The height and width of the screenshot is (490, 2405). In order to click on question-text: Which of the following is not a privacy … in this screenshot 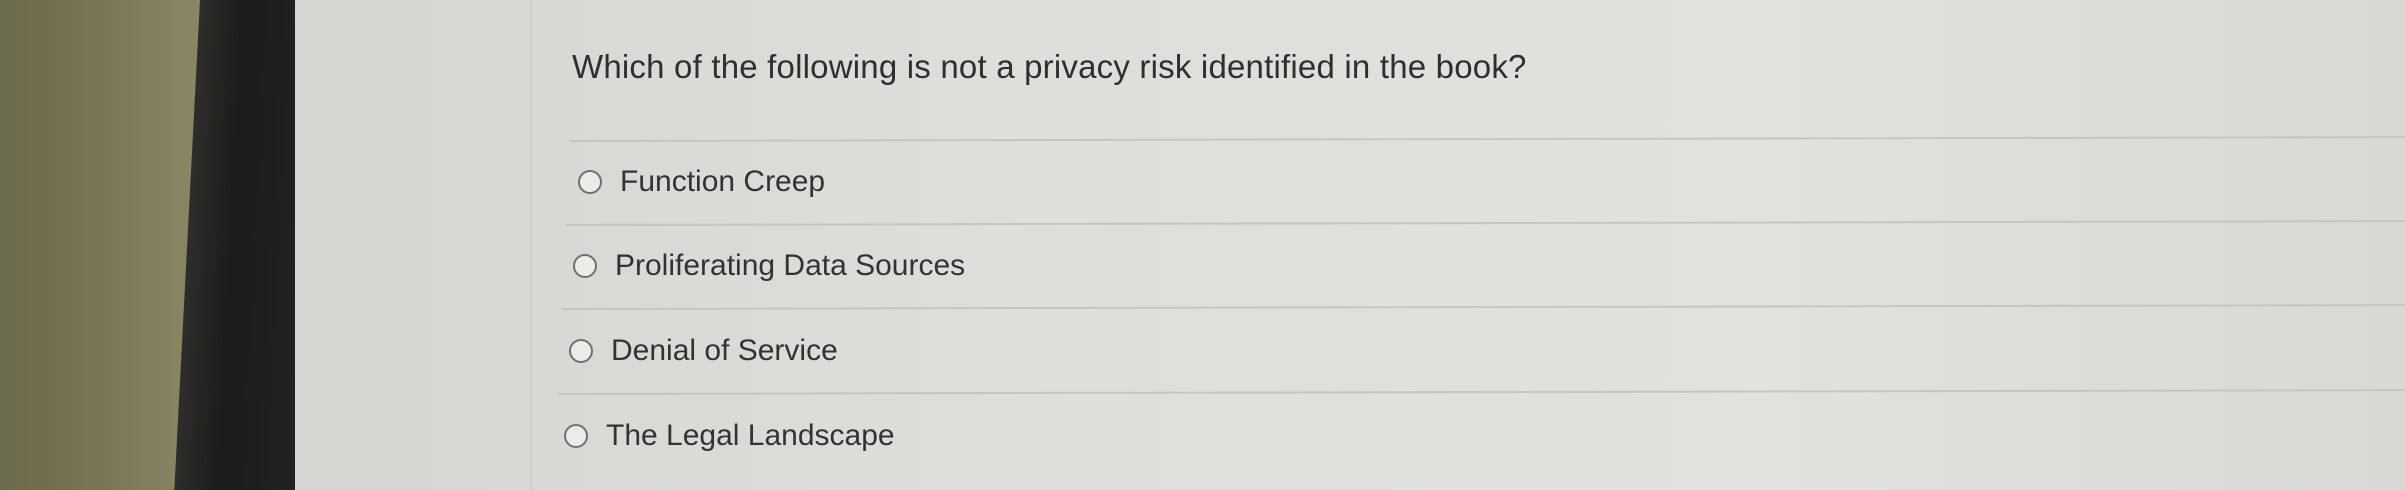, I will do `click(1049, 66)`.